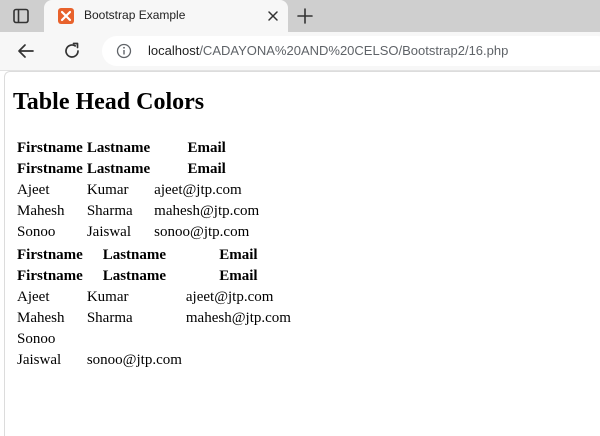 This screenshot has width=600, height=436. What do you see at coordinates (21, 16) in the screenshot?
I see `sidebar-toggle-icon` at bounding box center [21, 16].